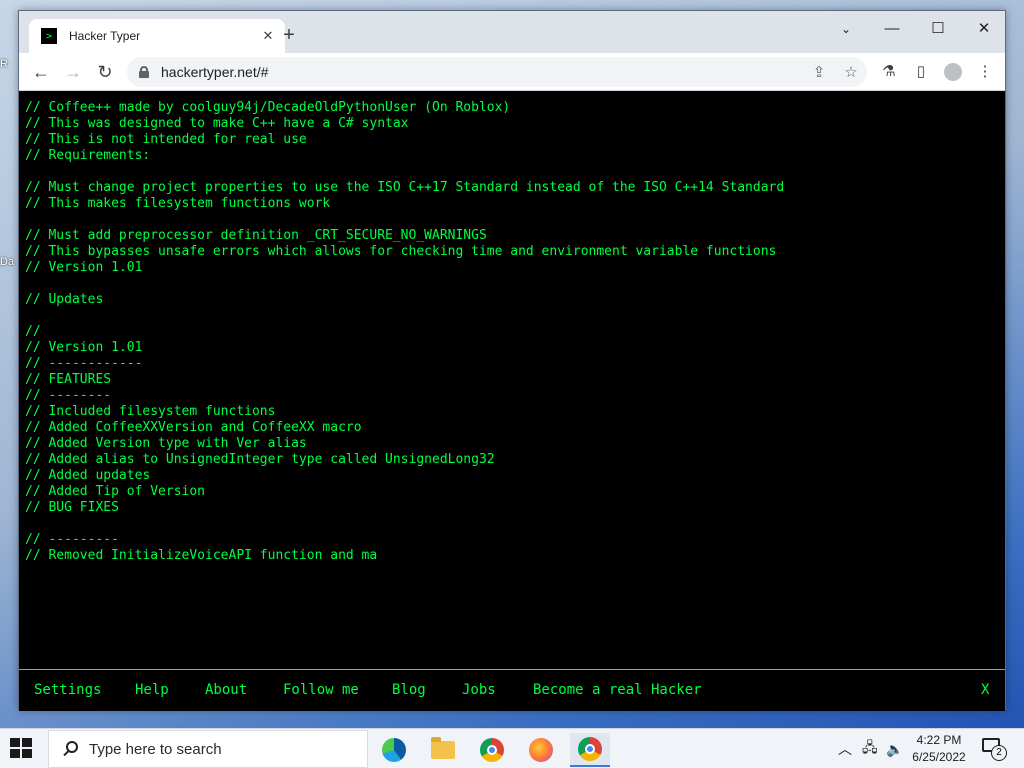 This screenshot has width=1024, height=768. Describe the element at coordinates (155, 749) in the screenshot. I see `search-placeholder: Type here to search` at that location.